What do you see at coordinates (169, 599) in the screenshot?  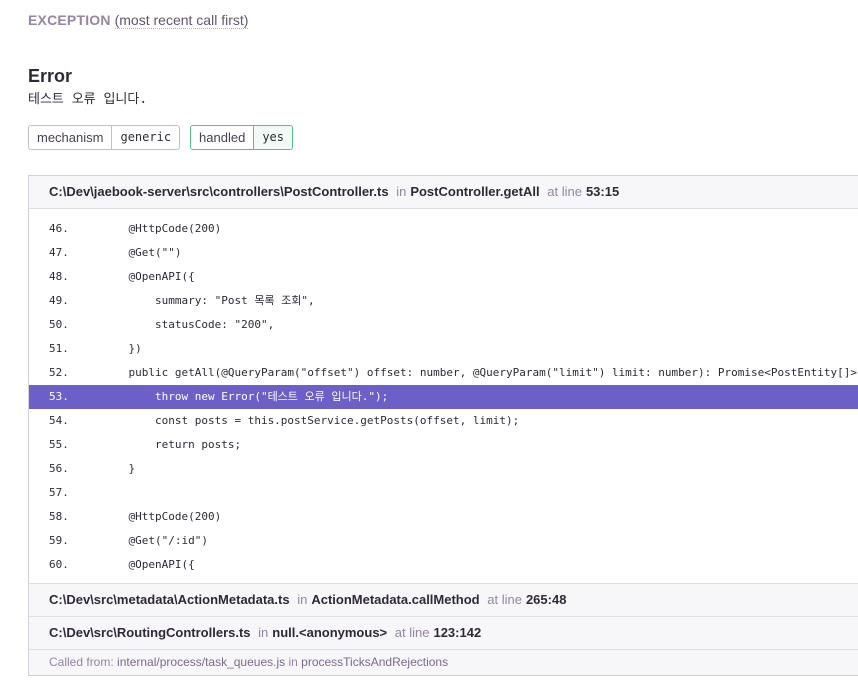 I see `frame-filename: C:\Dev\src\metadata\ActionMetadata.ts` at bounding box center [169, 599].